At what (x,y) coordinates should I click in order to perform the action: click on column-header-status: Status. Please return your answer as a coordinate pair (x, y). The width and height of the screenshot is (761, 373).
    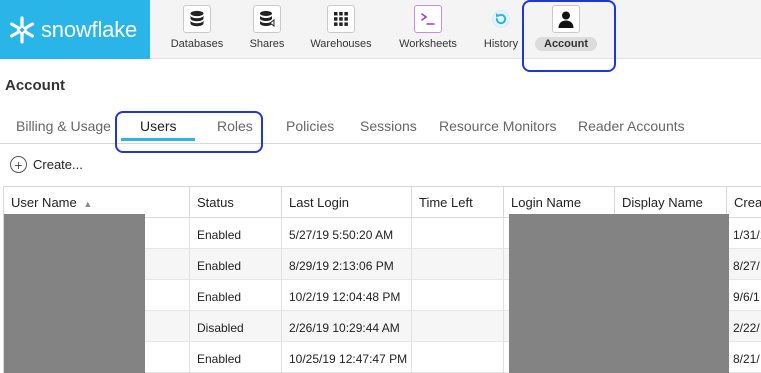
    Looking at the image, I should click on (236, 202).